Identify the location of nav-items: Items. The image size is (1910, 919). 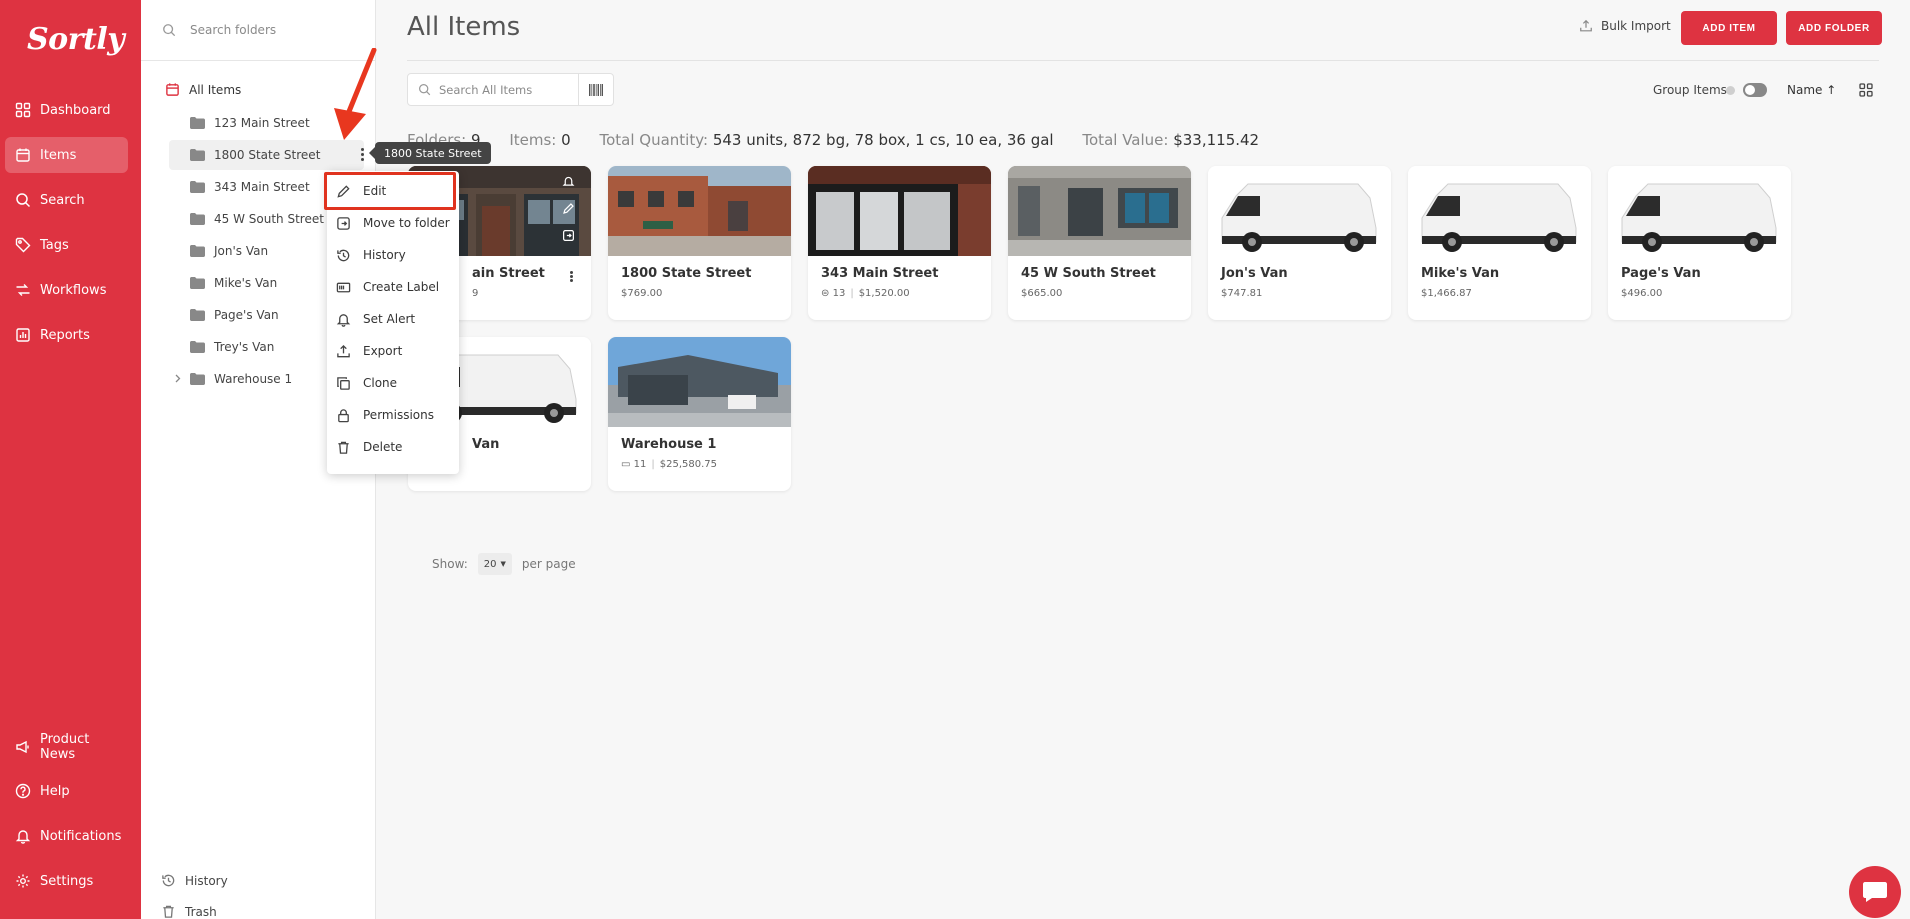
(66, 155).